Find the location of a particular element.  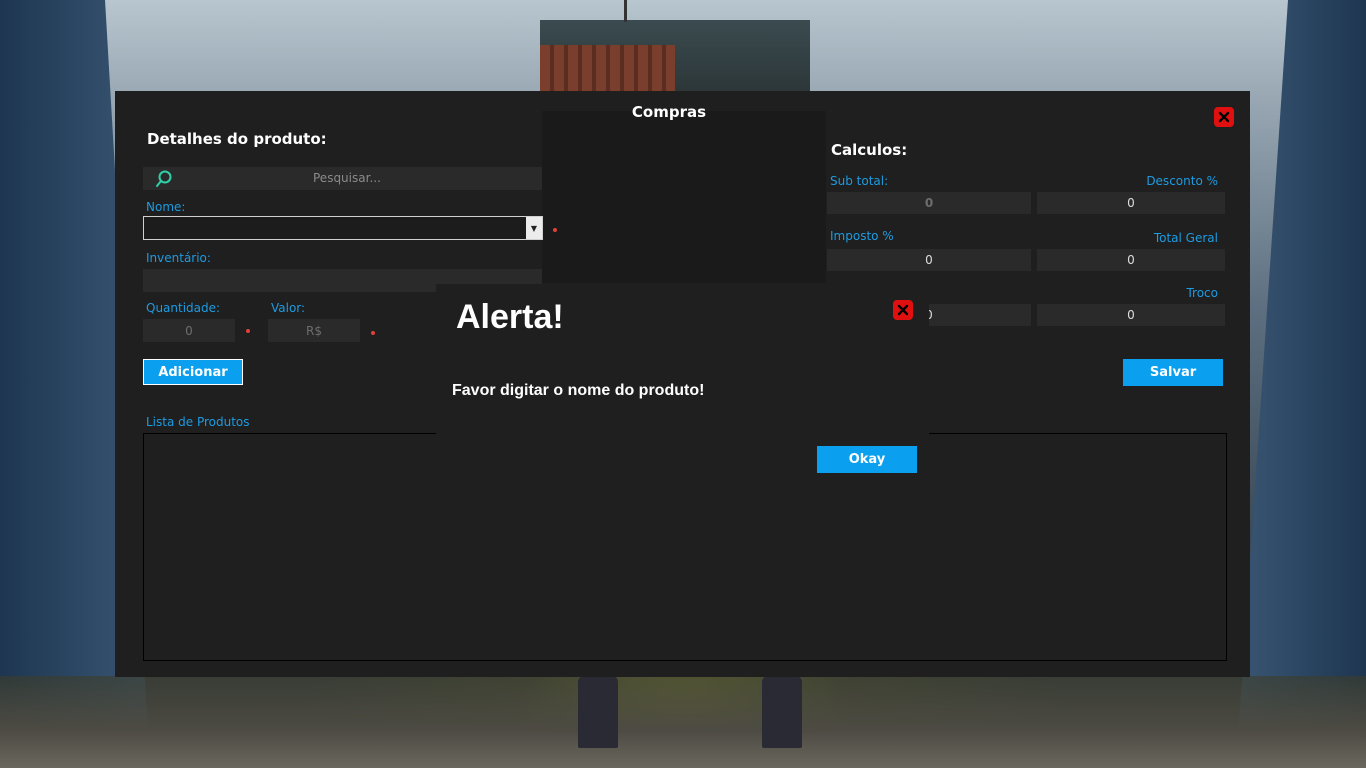

alert-close-button is located at coordinates (903, 310).